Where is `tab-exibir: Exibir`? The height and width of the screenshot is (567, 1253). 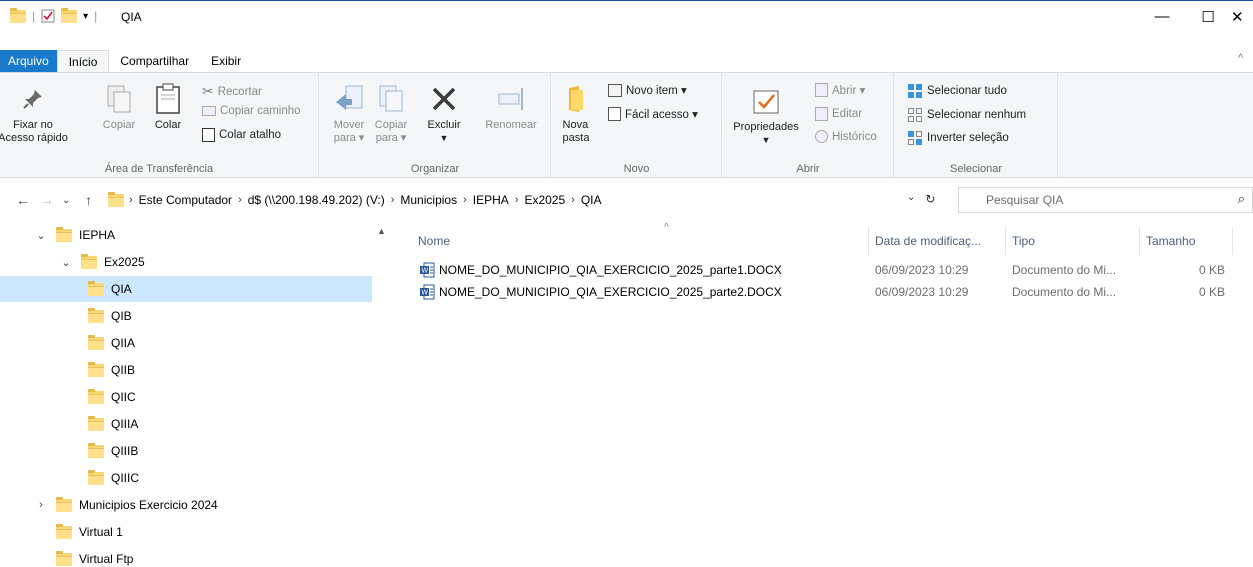 tab-exibir: Exibir is located at coordinates (226, 61).